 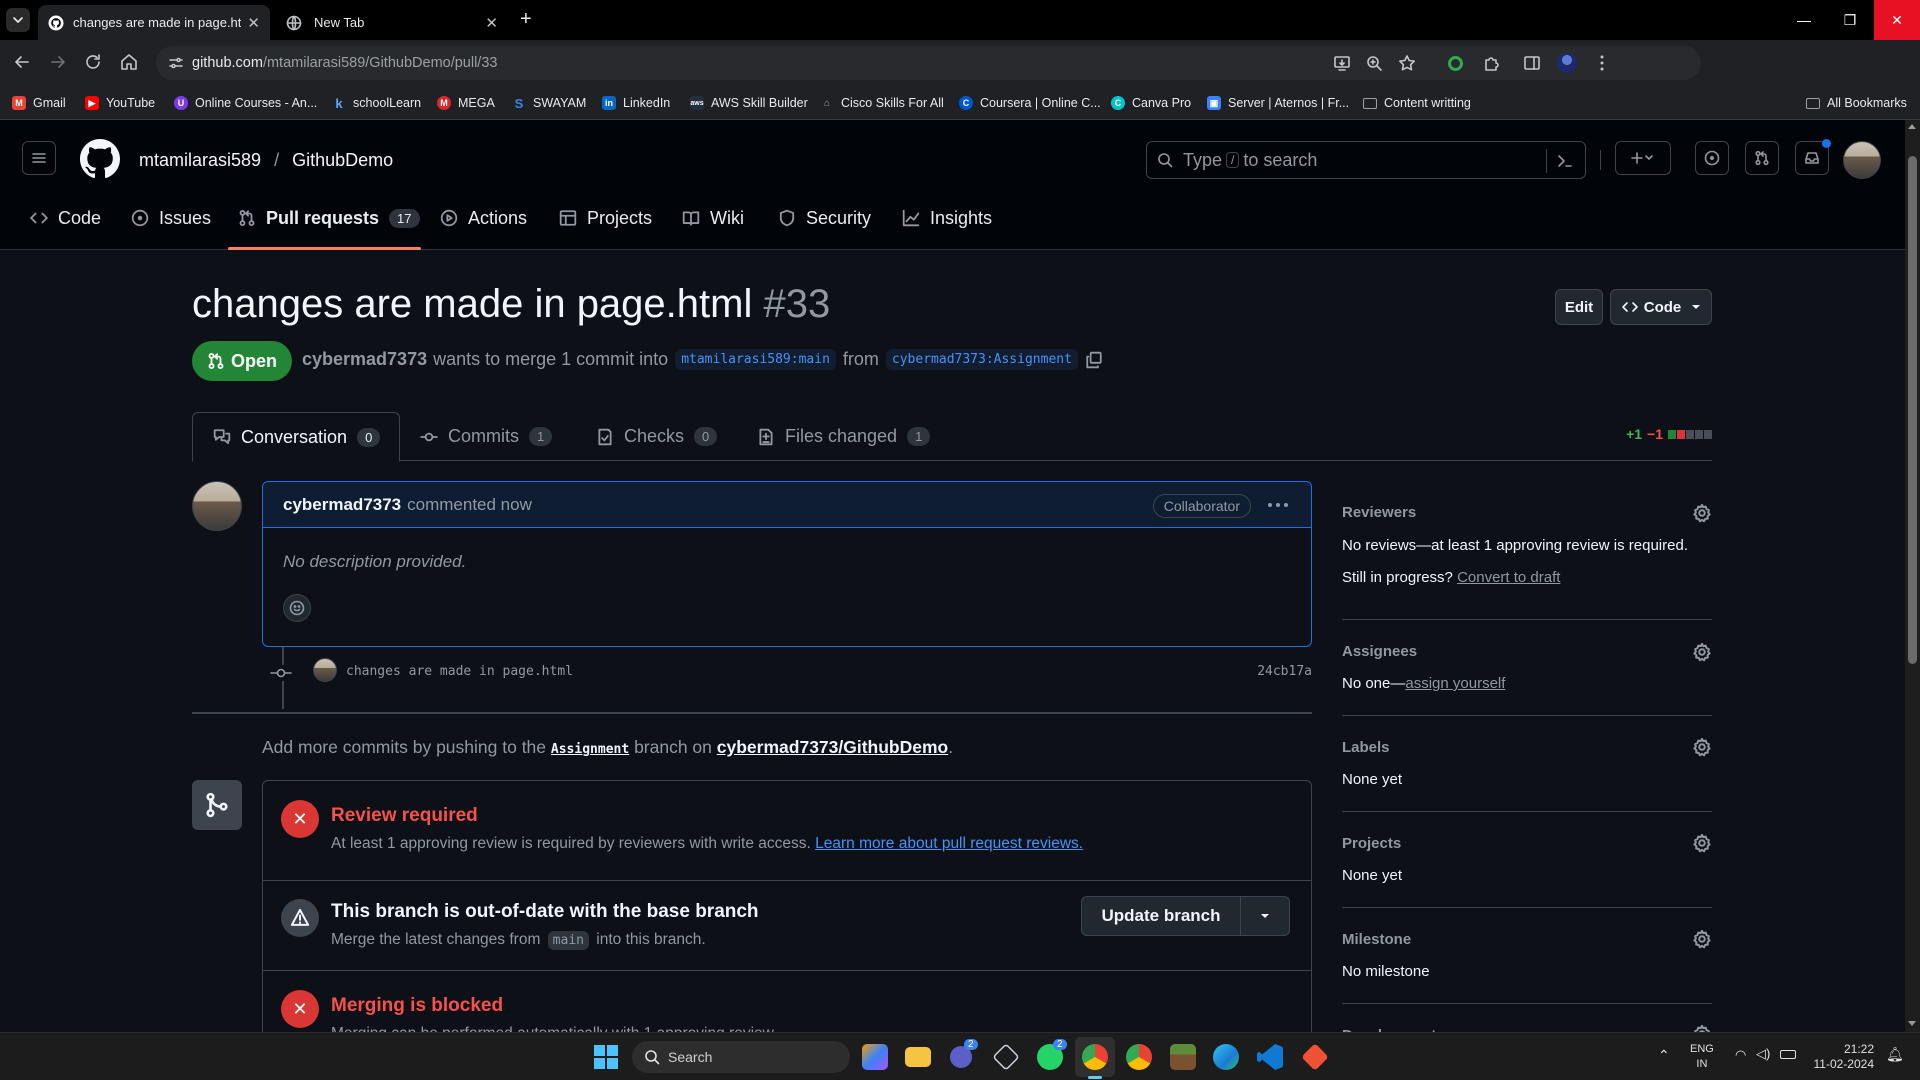 I want to click on bookmark-content-writing: Content writting, so click(x=1417, y=103).